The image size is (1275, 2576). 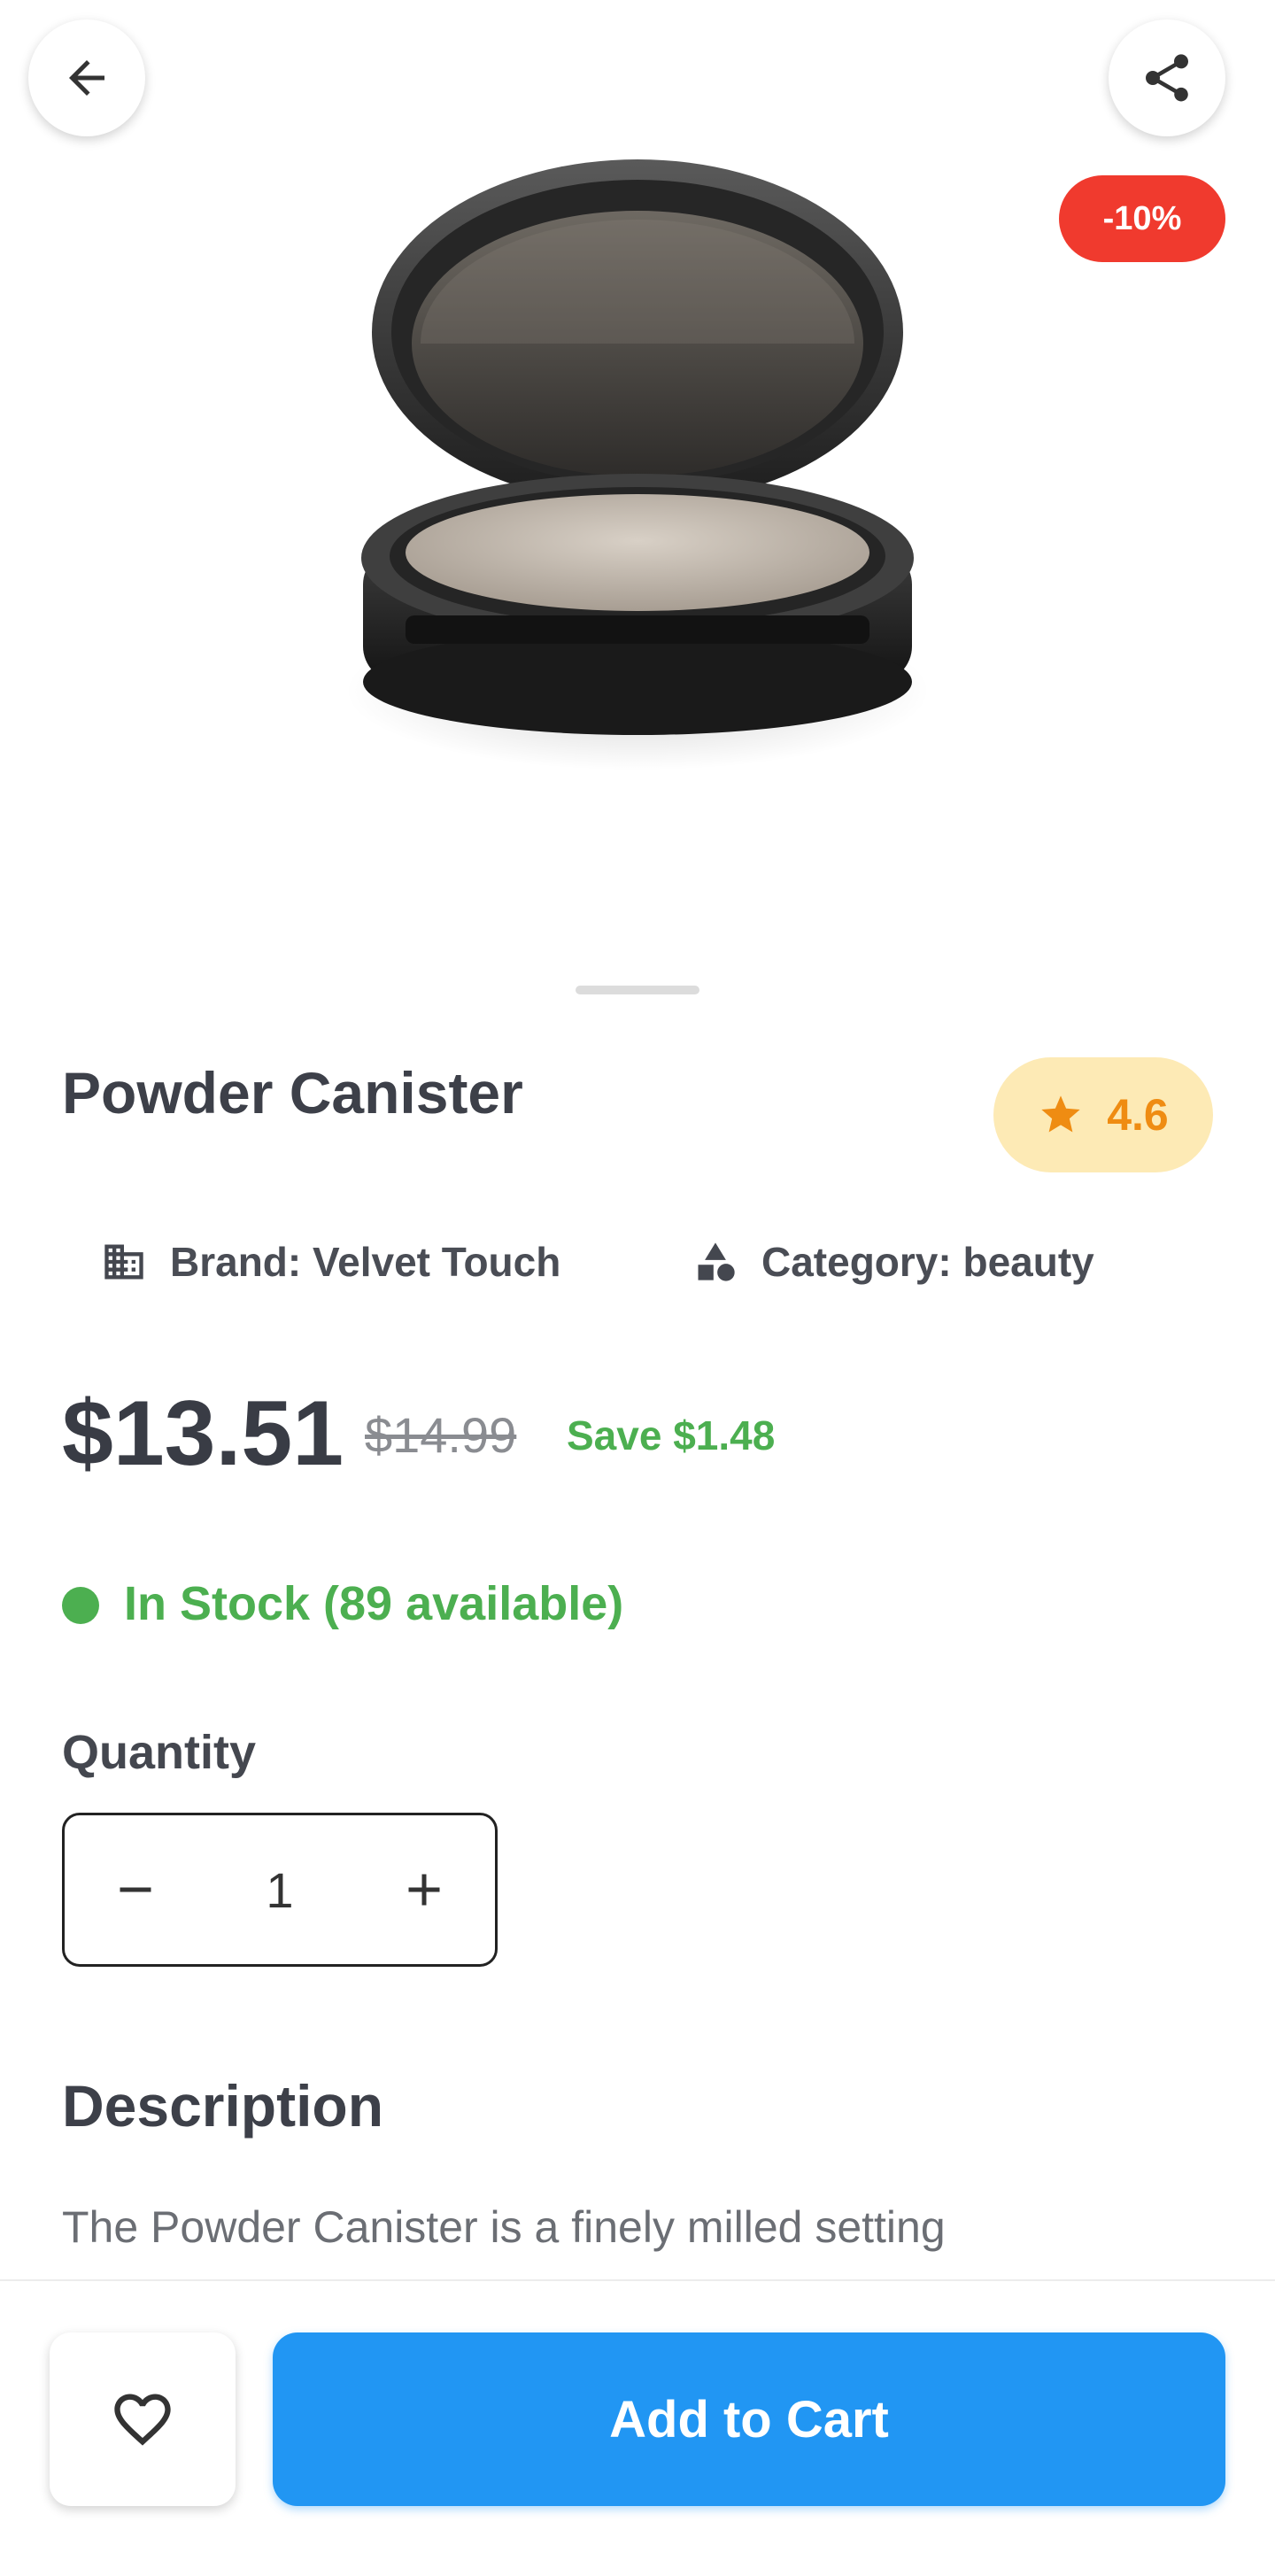 I want to click on category-info: Category: beauty, so click(x=893, y=1261).